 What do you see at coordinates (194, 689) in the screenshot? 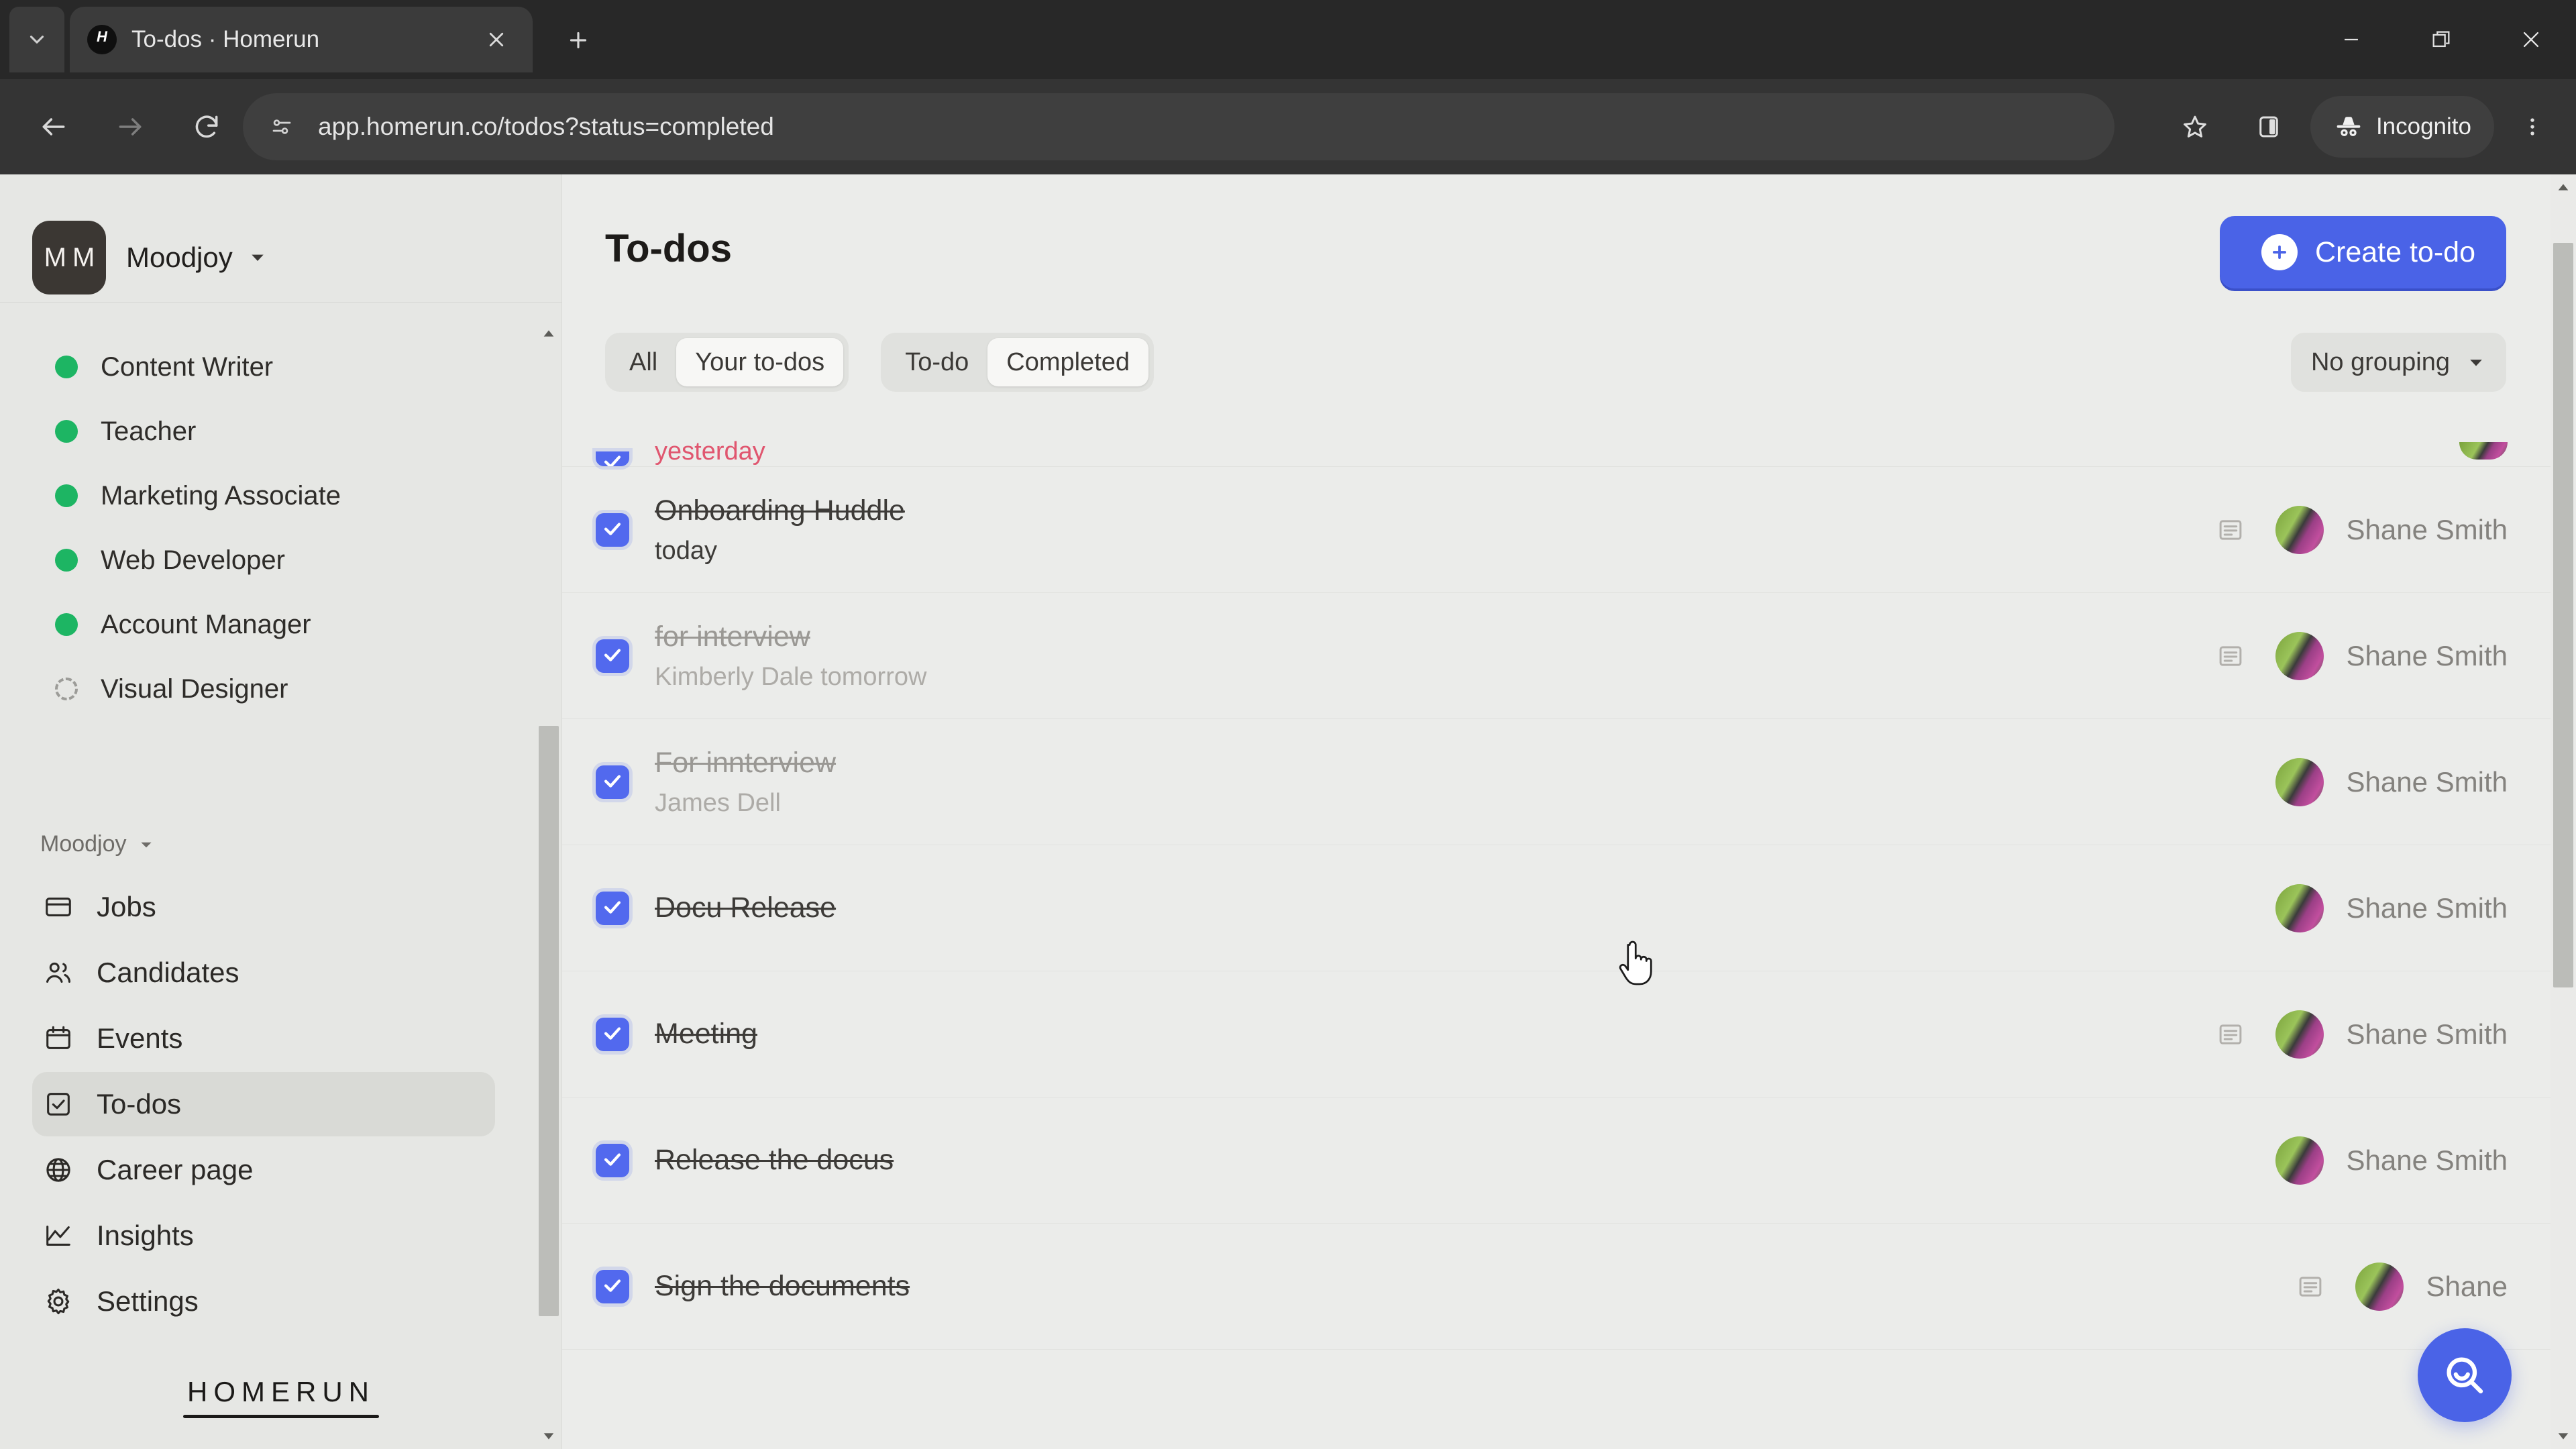
I see `sidebar-job-label: Visual Designer` at bounding box center [194, 689].